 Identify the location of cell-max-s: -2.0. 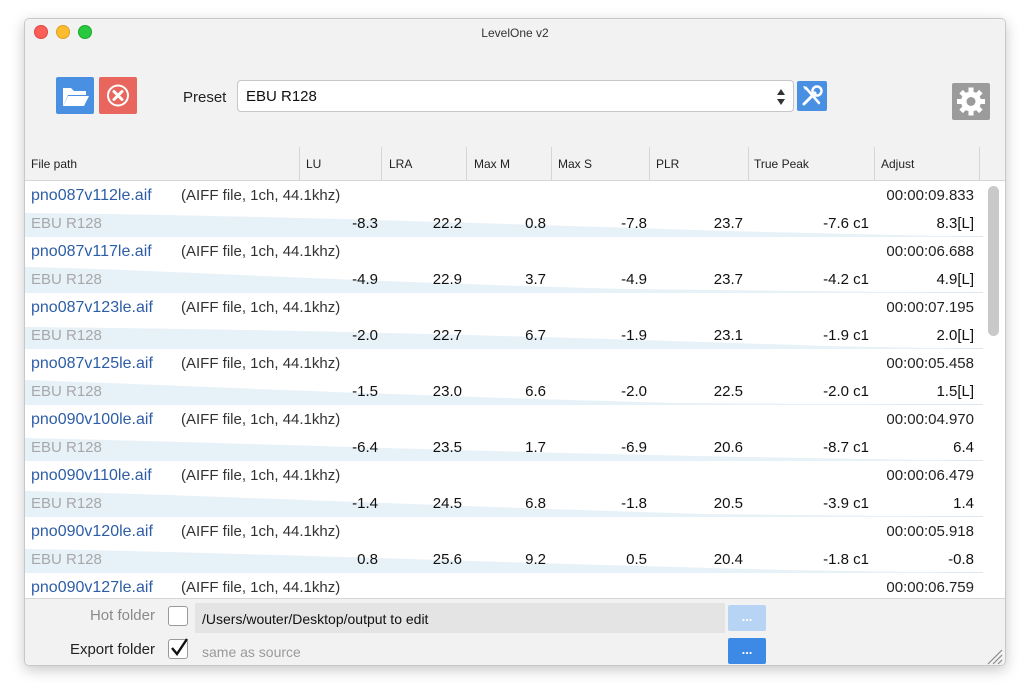
(634, 391).